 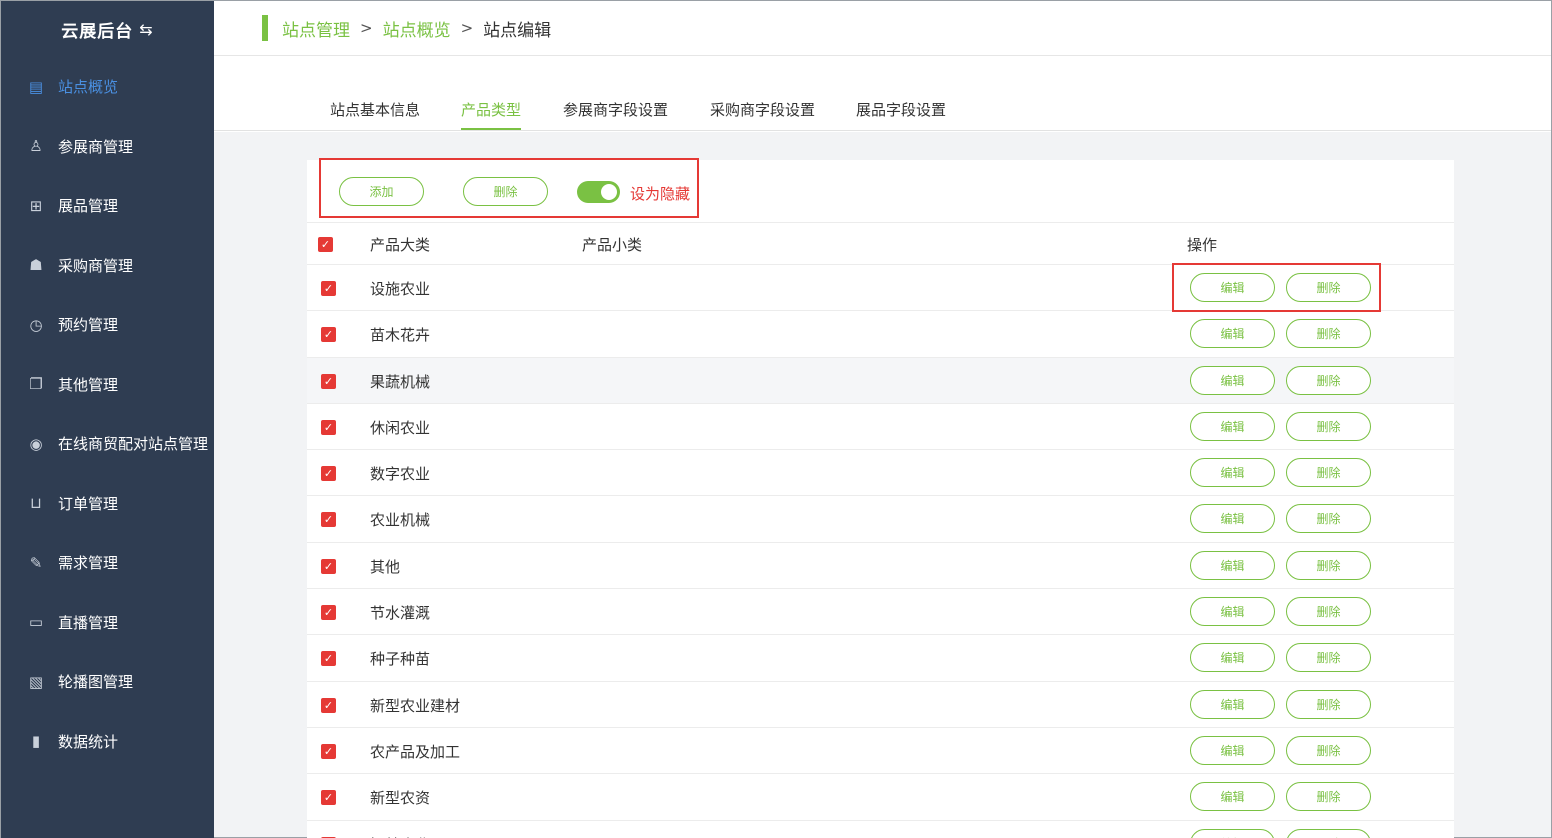 What do you see at coordinates (901, 113) in the screenshot?
I see `tab-exhibit-fields: 展品字段设置` at bounding box center [901, 113].